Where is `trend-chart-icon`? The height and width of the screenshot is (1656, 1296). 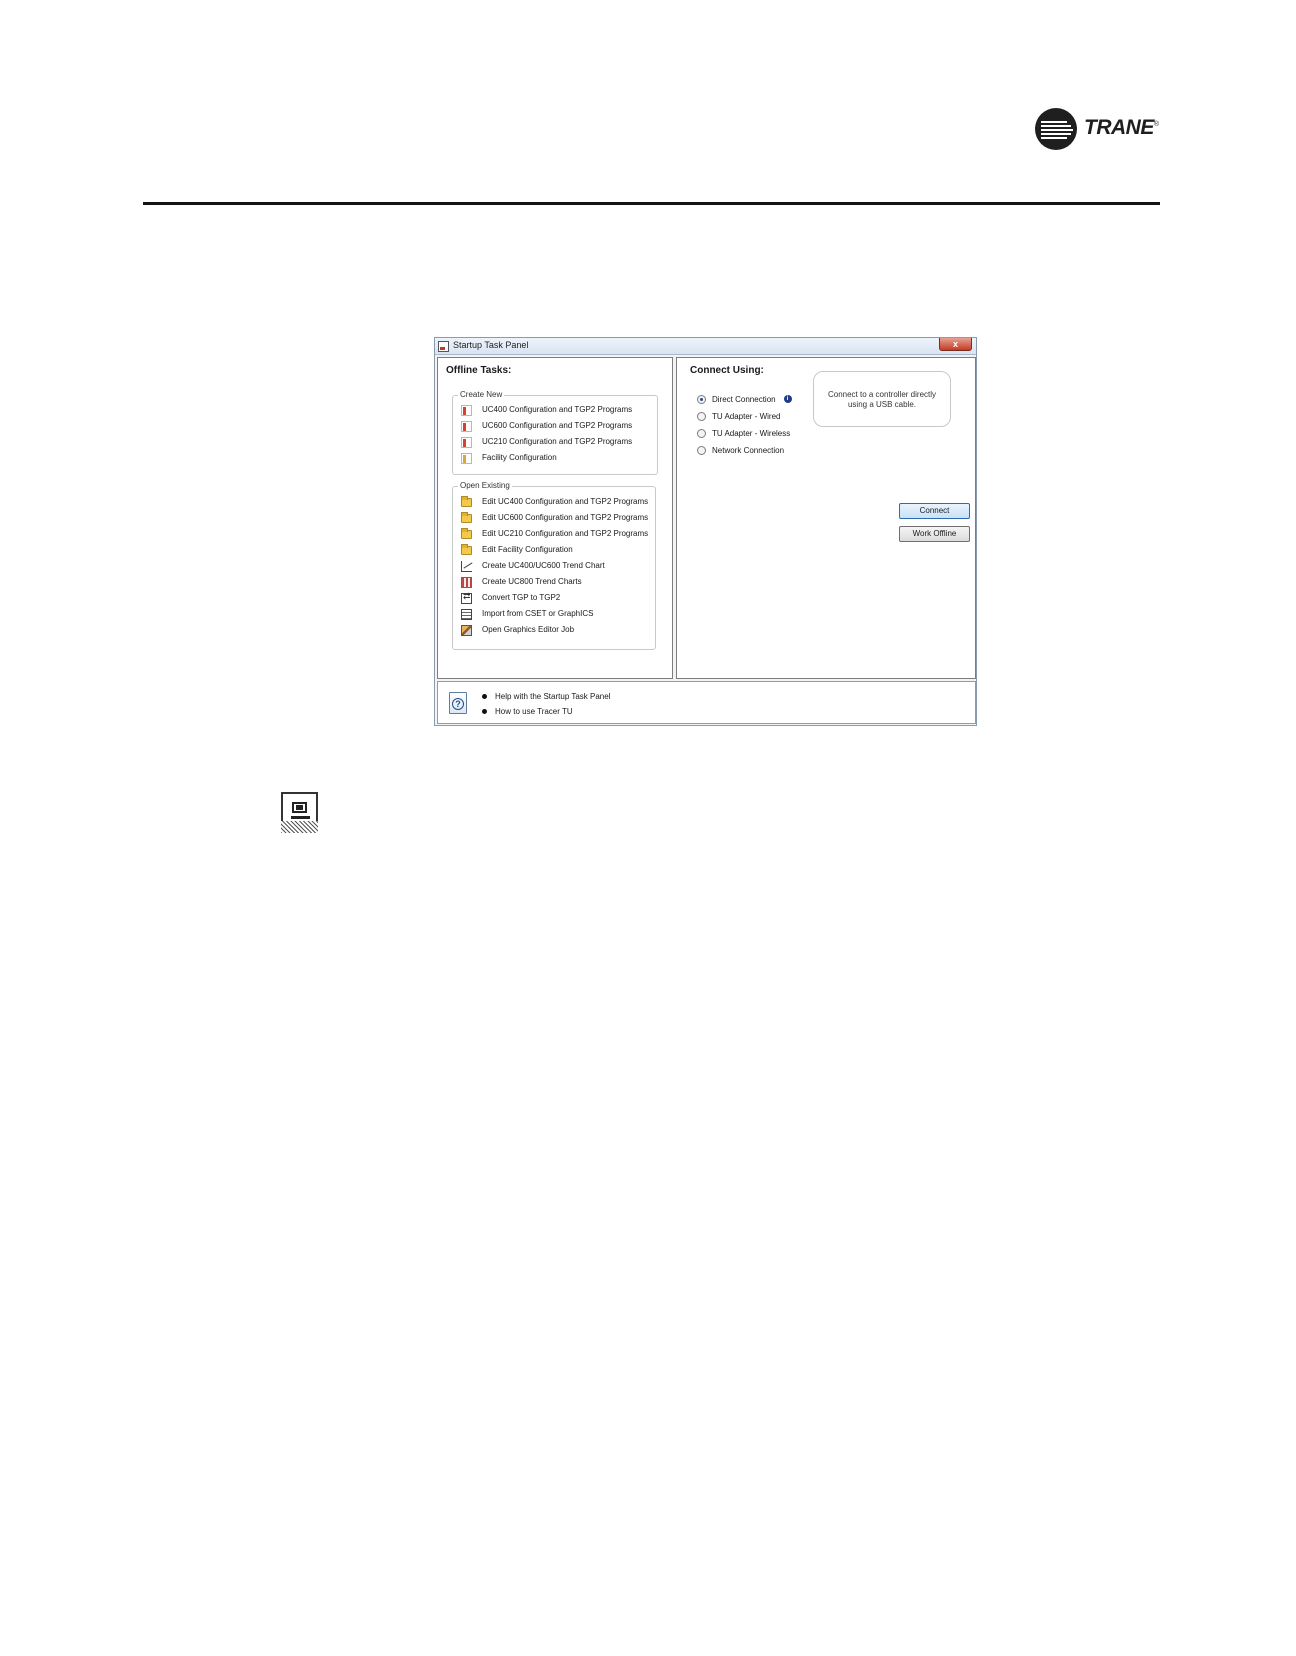 trend-chart-icon is located at coordinates (466, 582).